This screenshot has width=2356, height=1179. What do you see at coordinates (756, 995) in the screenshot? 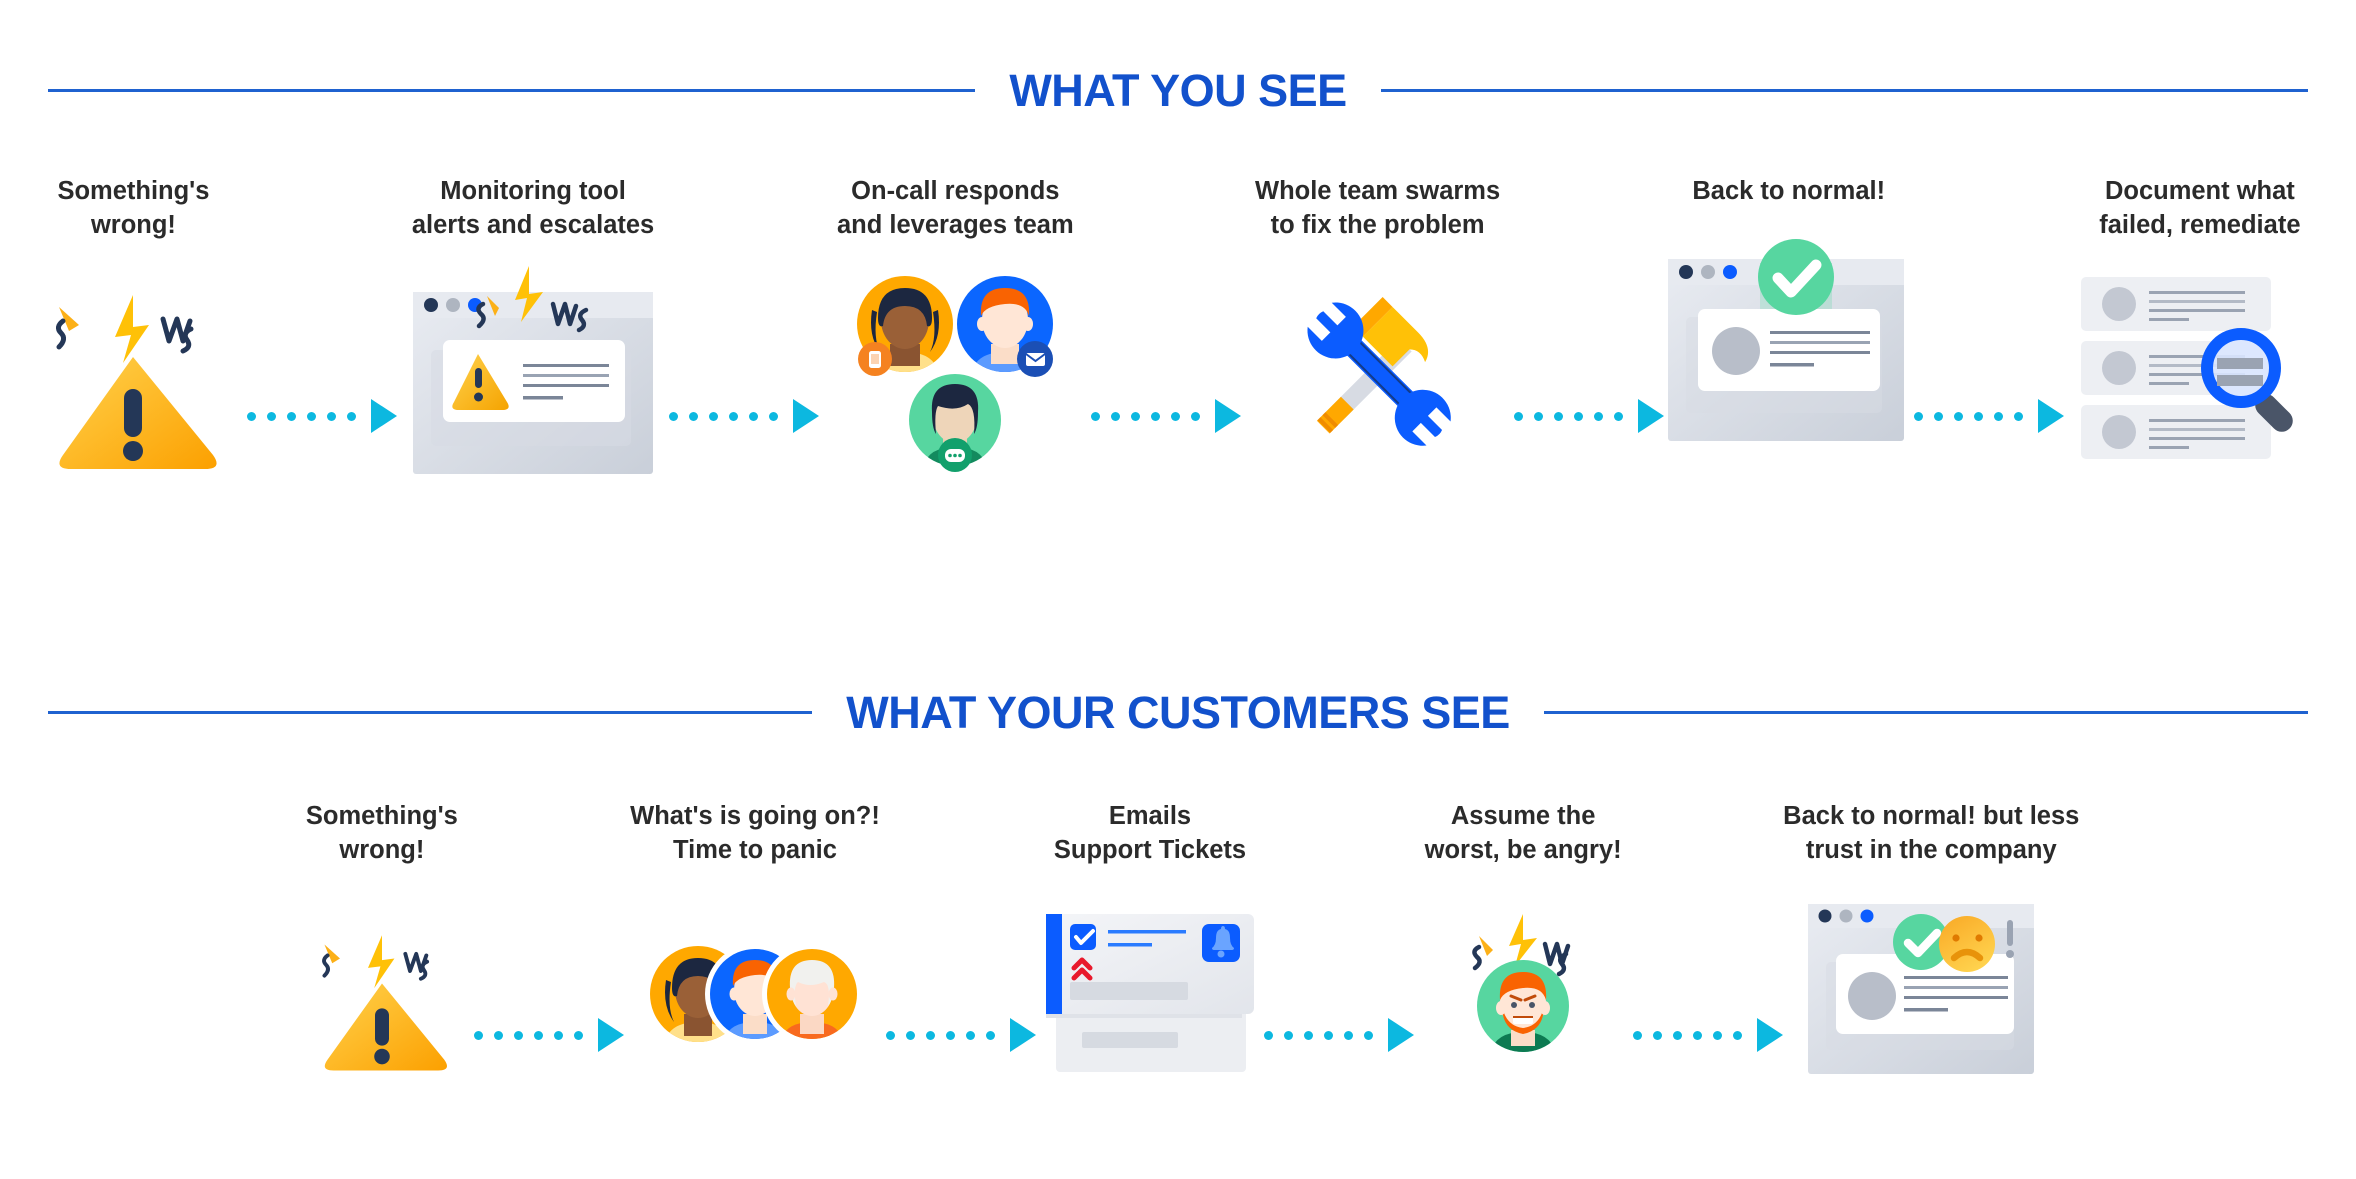
I see `customer-avatars-group-icon` at bounding box center [756, 995].